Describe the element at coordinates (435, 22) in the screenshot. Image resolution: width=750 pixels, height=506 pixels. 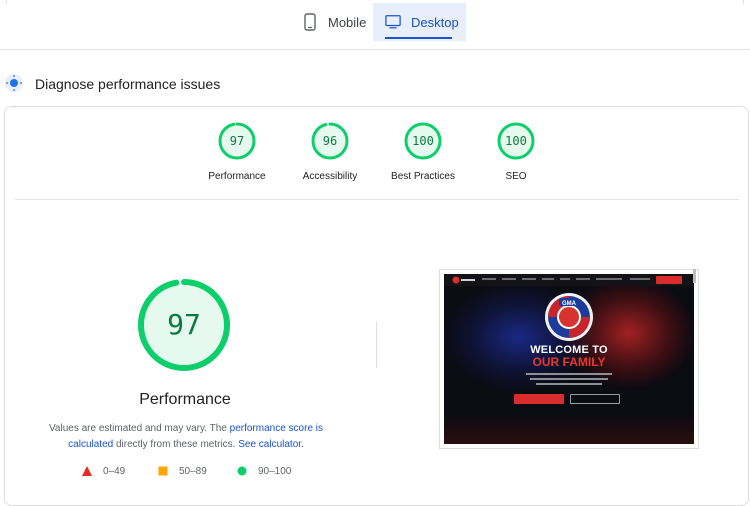
I see `tab-desktop-label: Desktop` at that location.